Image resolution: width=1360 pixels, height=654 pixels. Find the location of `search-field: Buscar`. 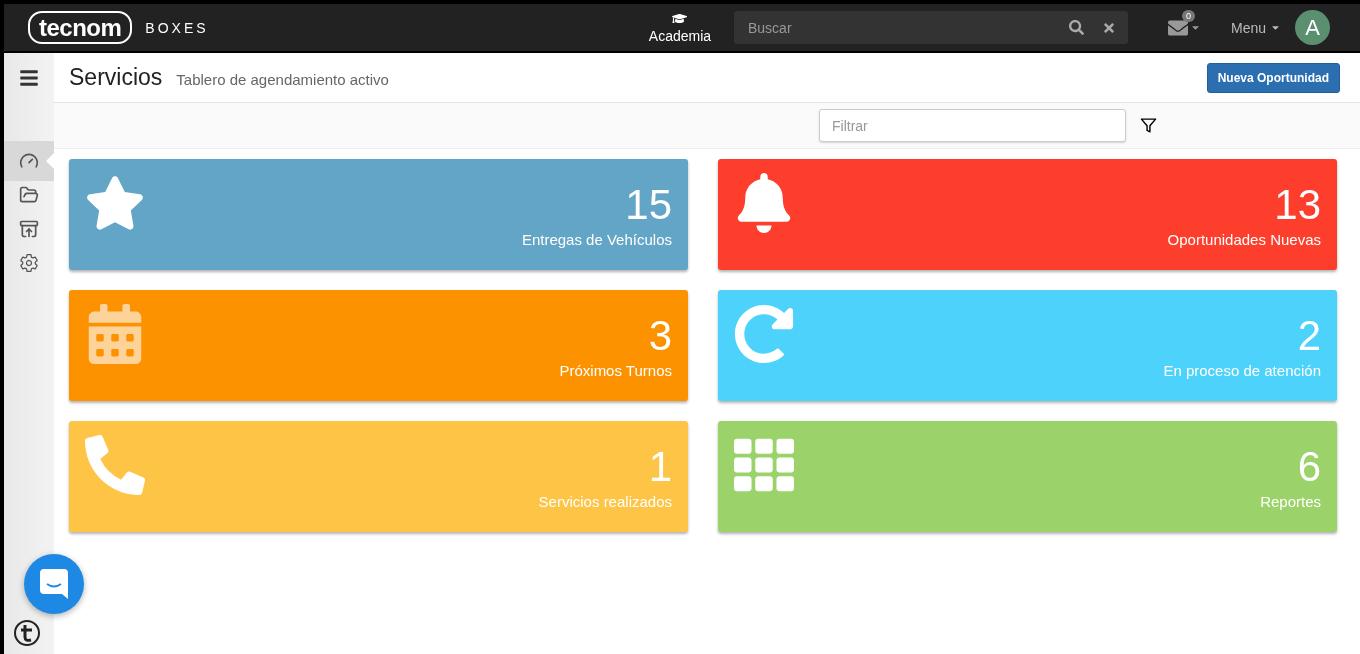

search-field: Buscar is located at coordinates (898, 27).